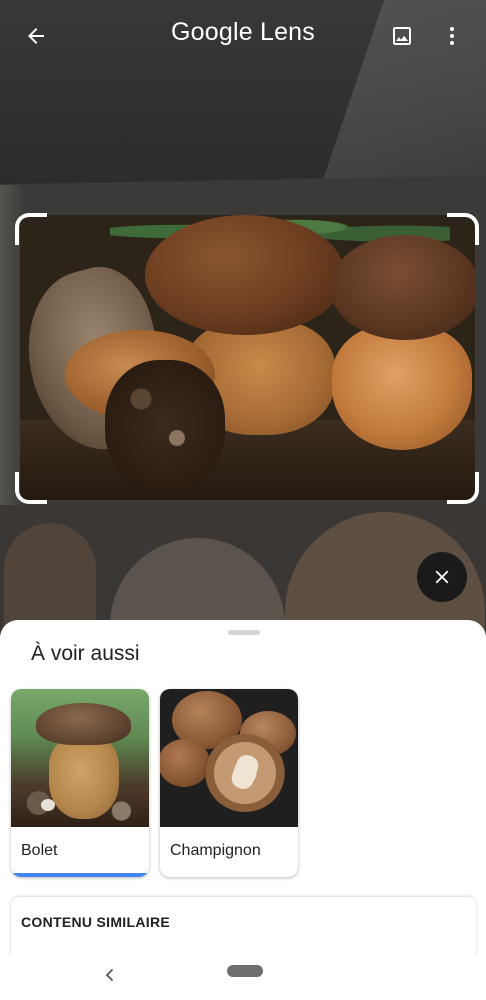 The height and width of the screenshot is (1000, 486). I want to click on selection-corner-bottom-right, so click(463, 488).